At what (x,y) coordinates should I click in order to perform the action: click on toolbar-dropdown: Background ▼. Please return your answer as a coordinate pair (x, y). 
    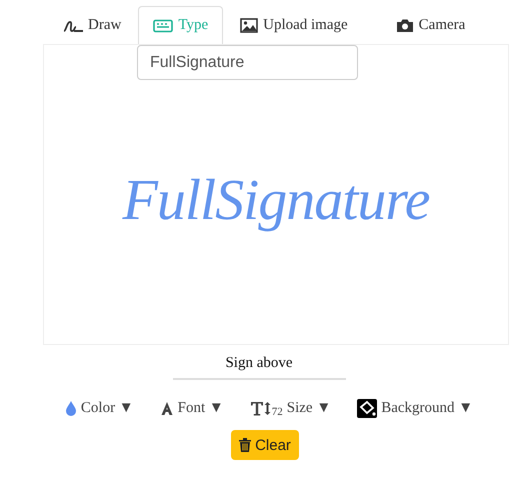
    Looking at the image, I should click on (415, 408).